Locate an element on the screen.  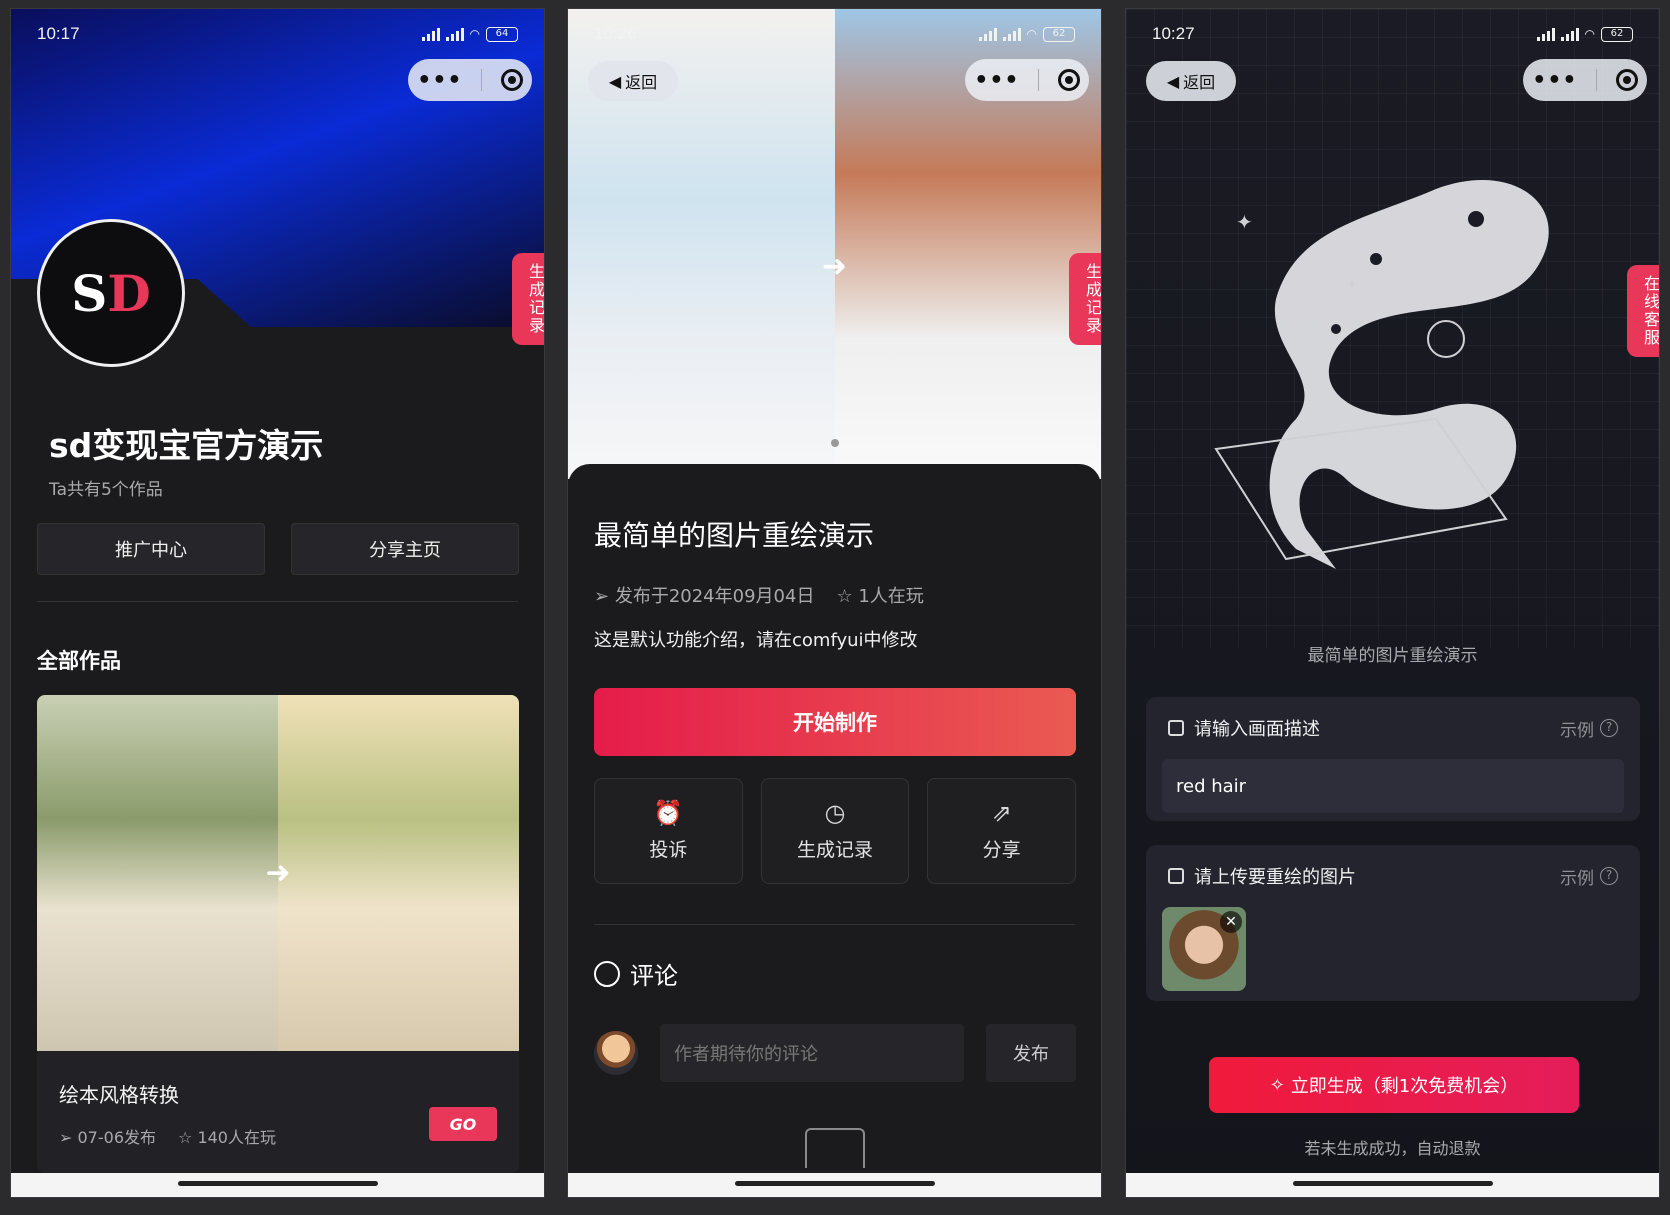
profile-avatar: SD is located at coordinates (111, 293).